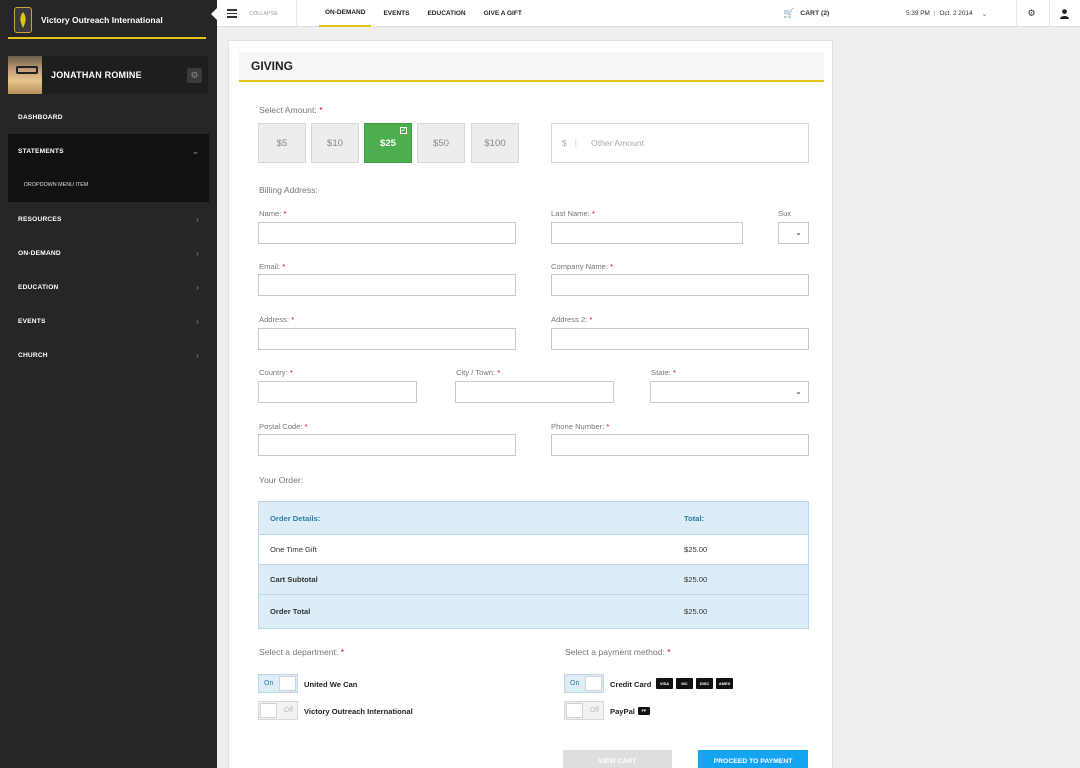 This screenshot has width=1080, height=768. I want to click on tab-events: EVENTS, so click(396, 13).